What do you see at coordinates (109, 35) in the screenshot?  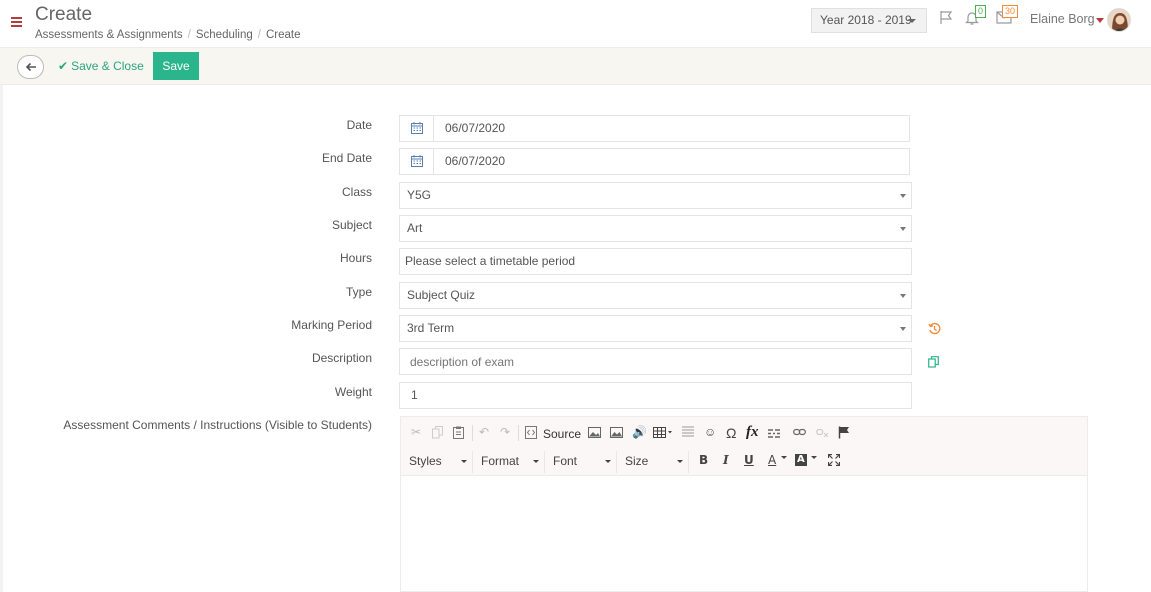 I see `breadcrumb-item-assessments: Assessments & Assignments` at bounding box center [109, 35].